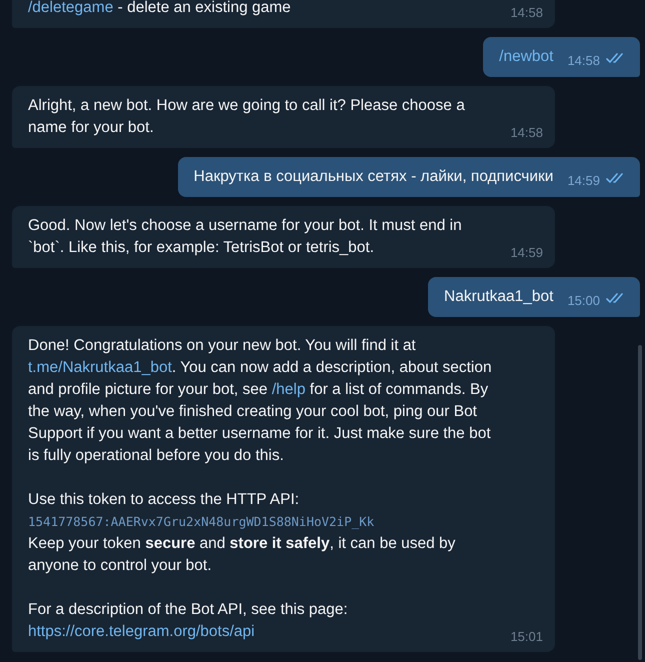 This screenshot has height=662, width=645. What do you see at coordinates (526, 57) in the screenshot?
I see `command-link: /newbot` at bounding box center [526, 57].